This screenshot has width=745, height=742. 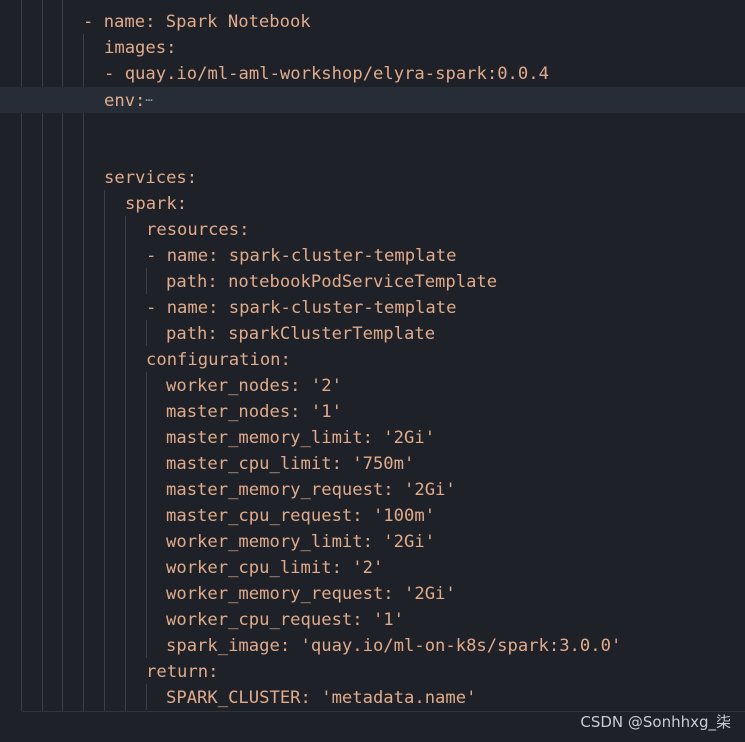 What do you see at coordinates (332, 282) in the screenshot?
I see `code-text: path: notebookPodServiceTemplate` at bounding box center [332, 282].